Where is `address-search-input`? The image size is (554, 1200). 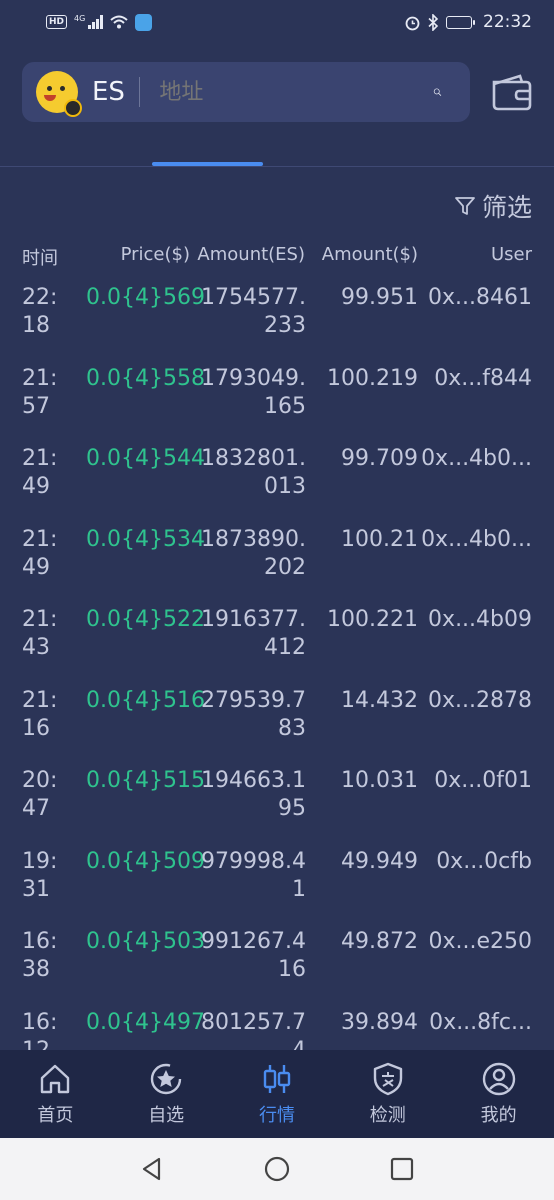 address-search-input is located at coordinates (296, 92).